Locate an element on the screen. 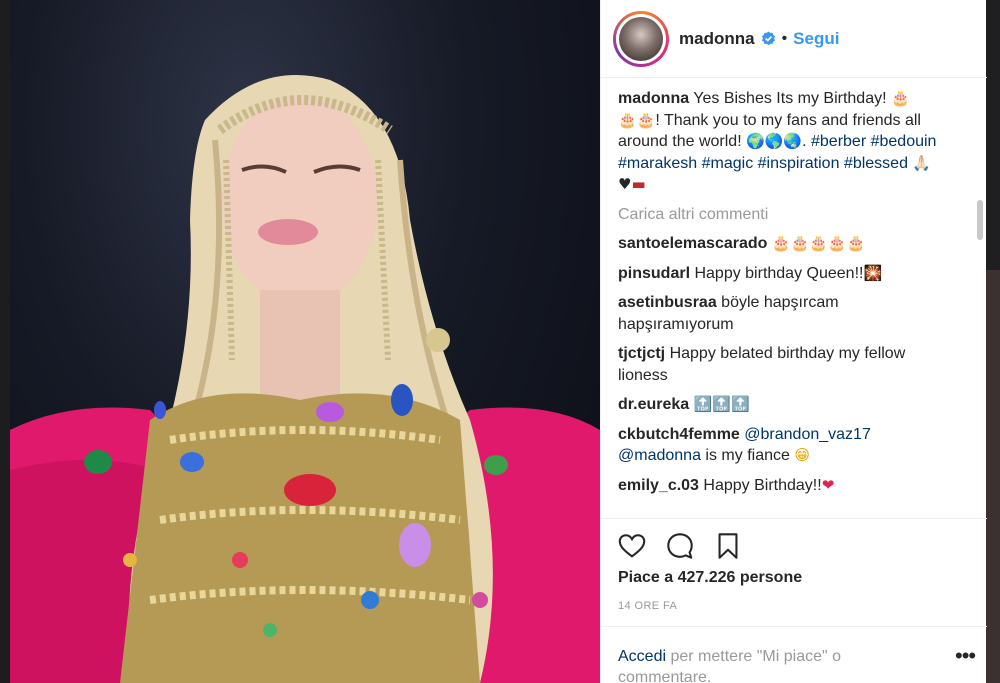  post-header: madonna • Segui is located at coordinates (794, 39).